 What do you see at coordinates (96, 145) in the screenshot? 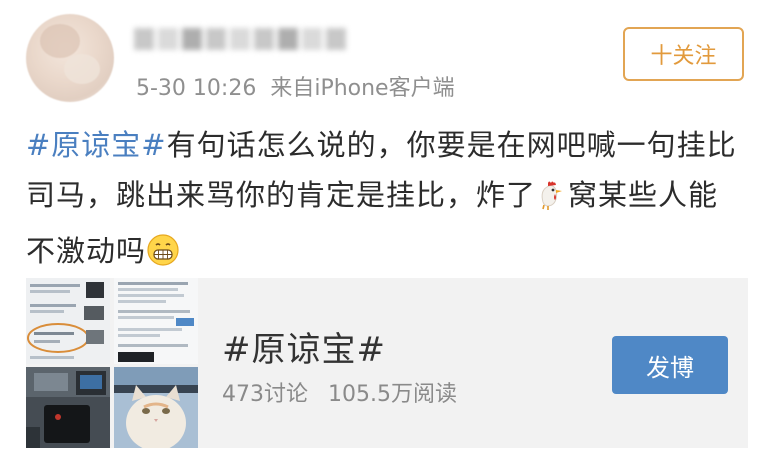
I see `topic-link: #原谅宝#` at bounding box center [96, 145].